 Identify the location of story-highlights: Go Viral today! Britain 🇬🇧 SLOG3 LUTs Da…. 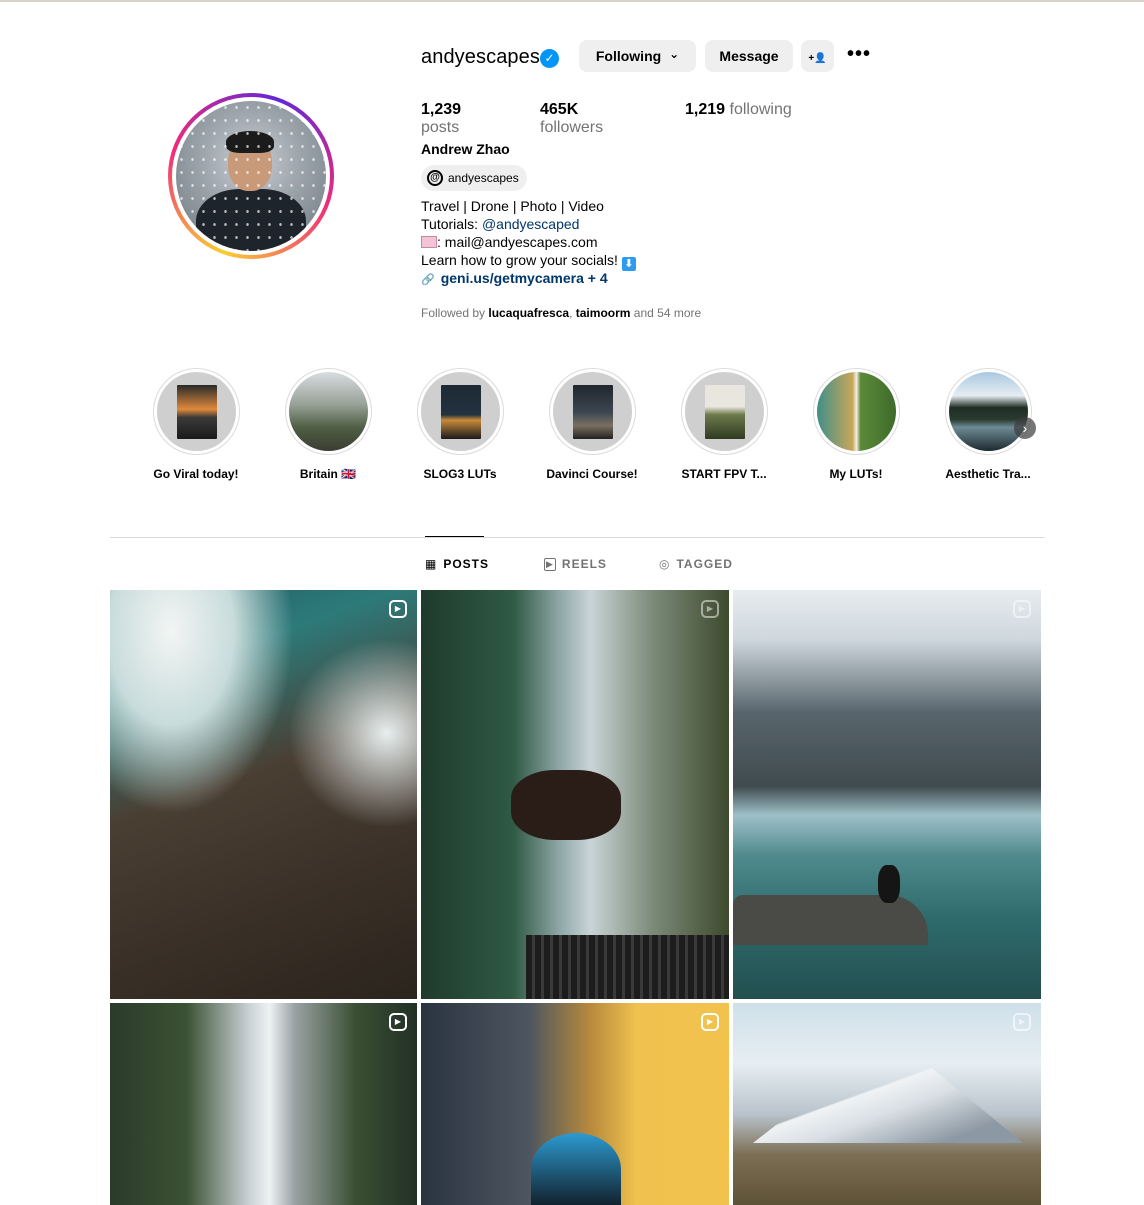
(593, 428).